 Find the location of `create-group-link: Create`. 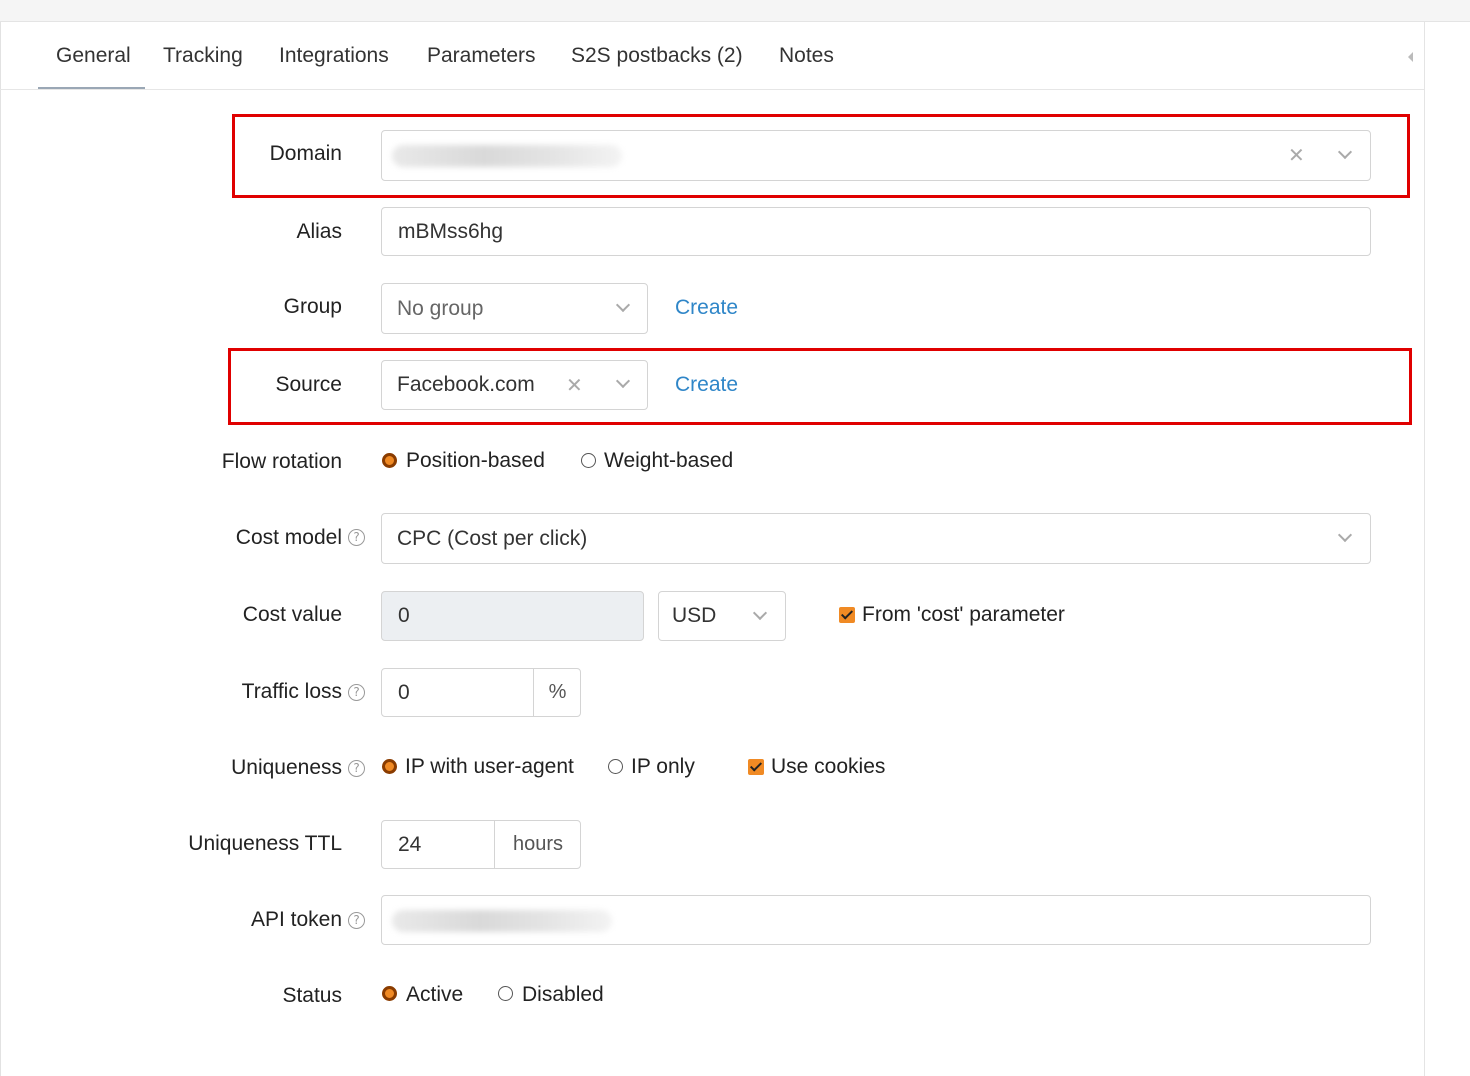

create-group-link: Create is located at coordinates (706, 308).